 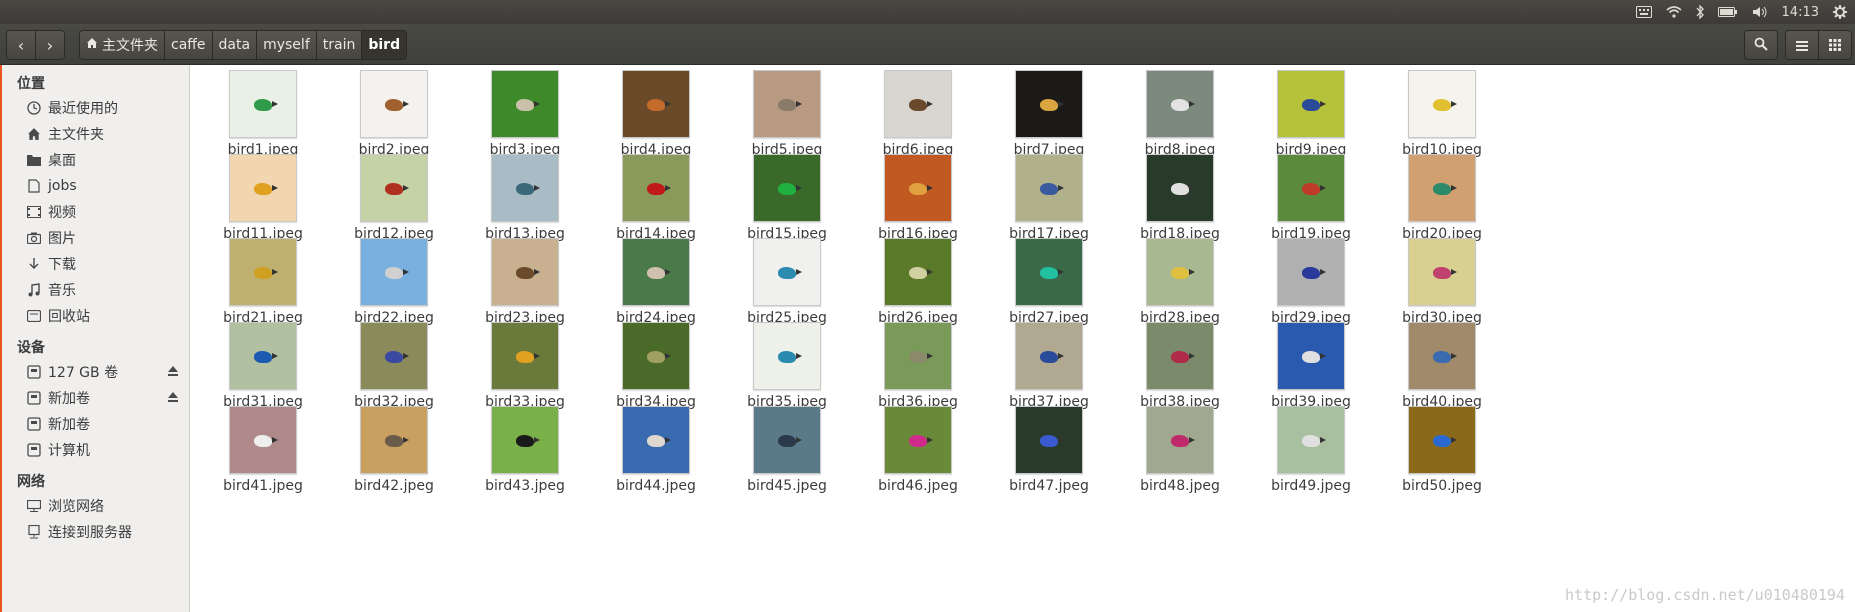 What do you see at coordinates (95, 264) in the screenshot?
I see `sidebar-item-places-6: 下载` at bounding box center [95, 264].